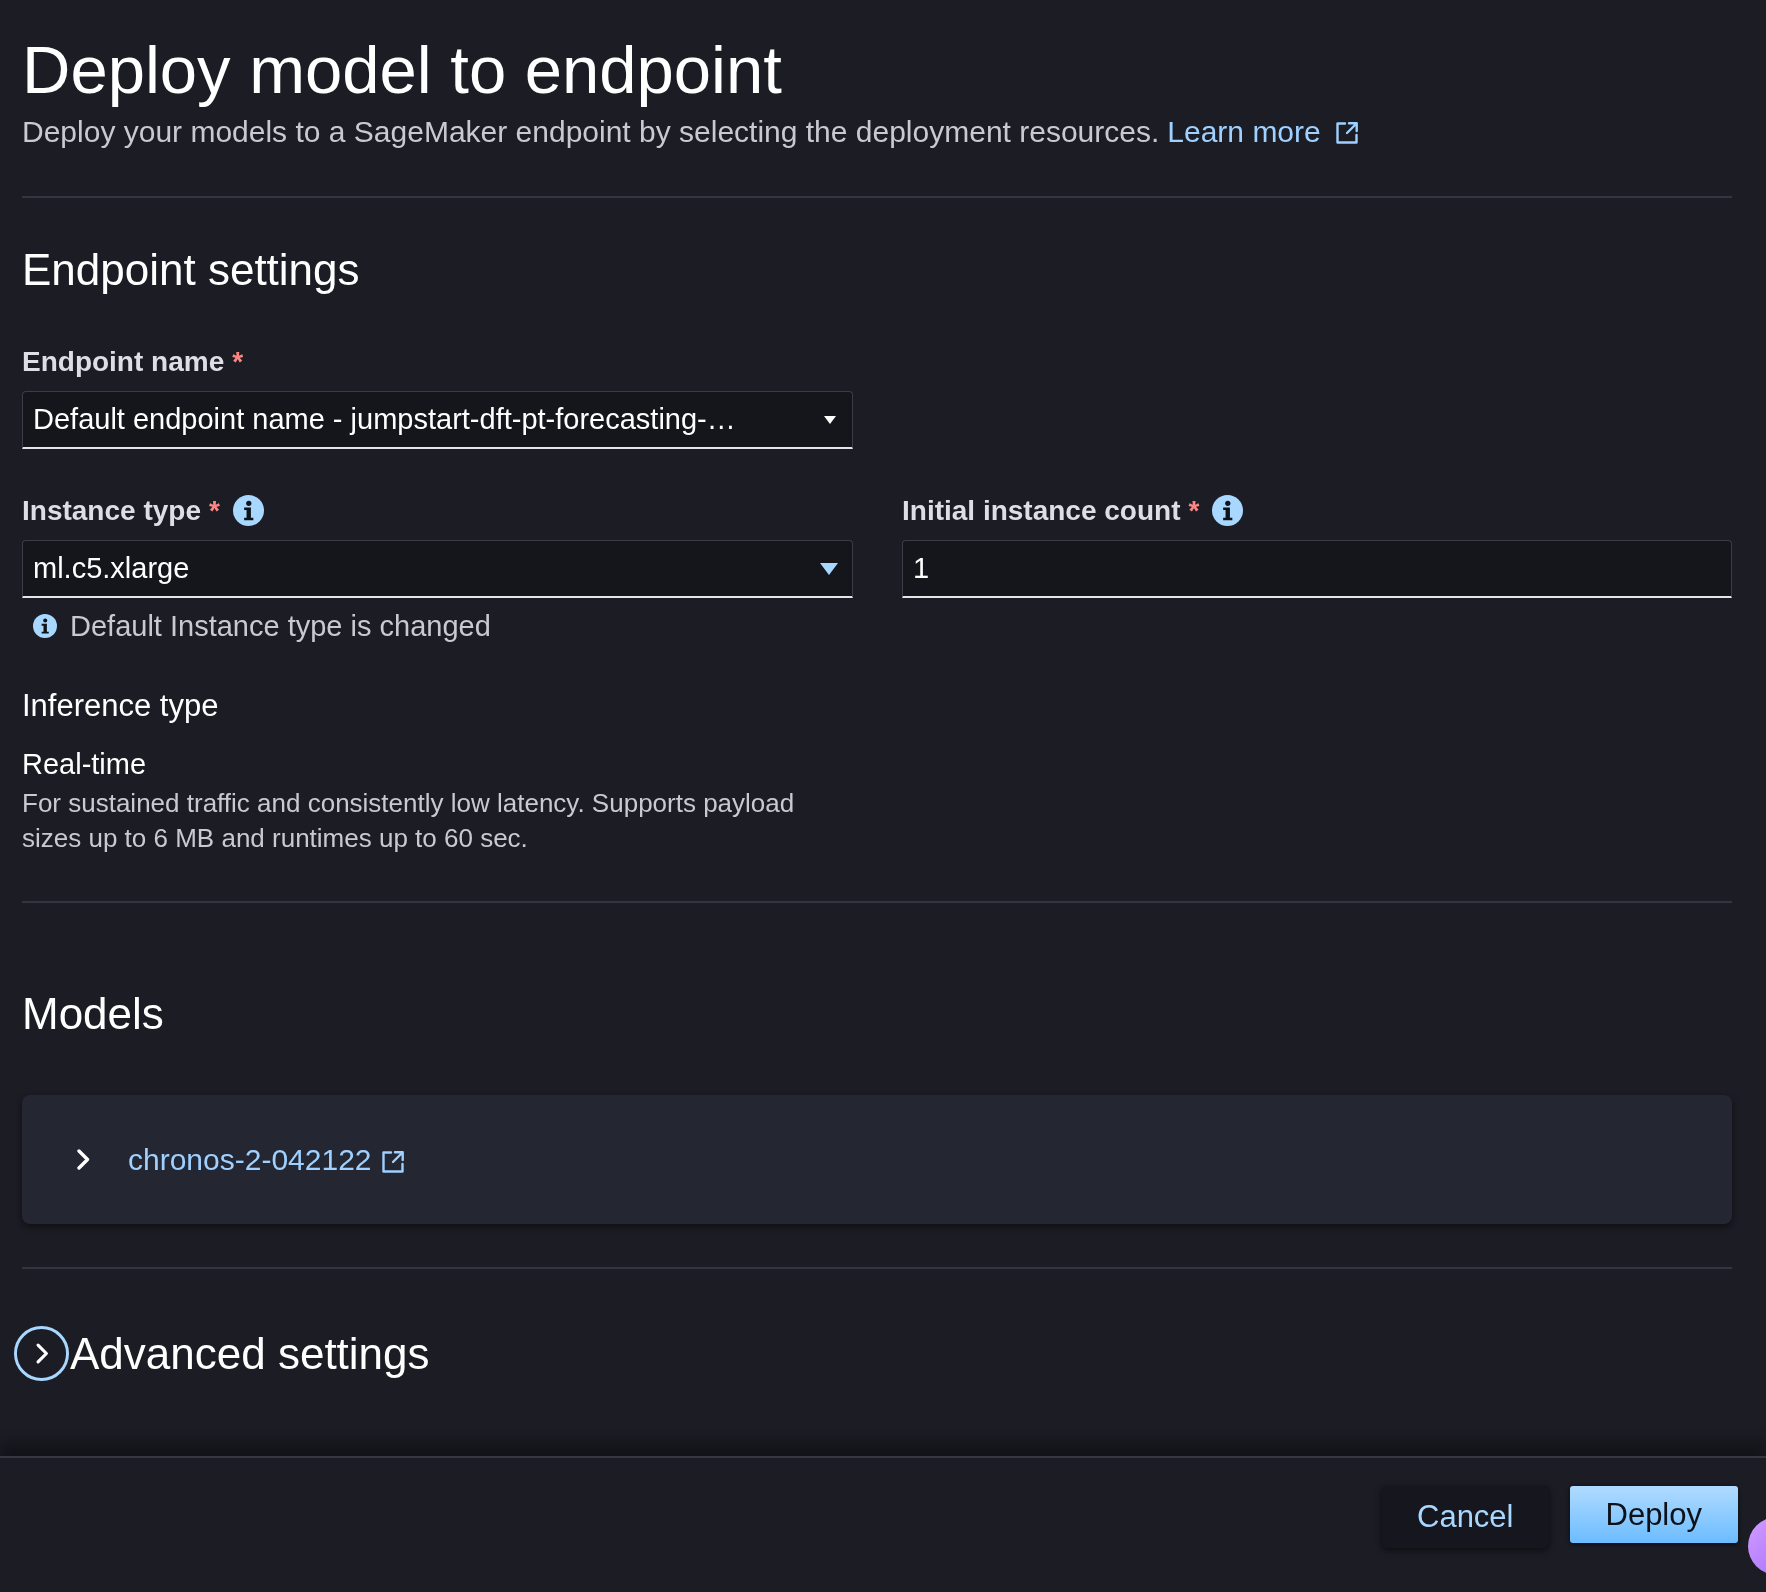 Image resolution: width=1766 pixels, height=1592 pixels. Describe the element at coordinates (111, 511) in the screenshot. I see `field-label: Instance type` at that location.